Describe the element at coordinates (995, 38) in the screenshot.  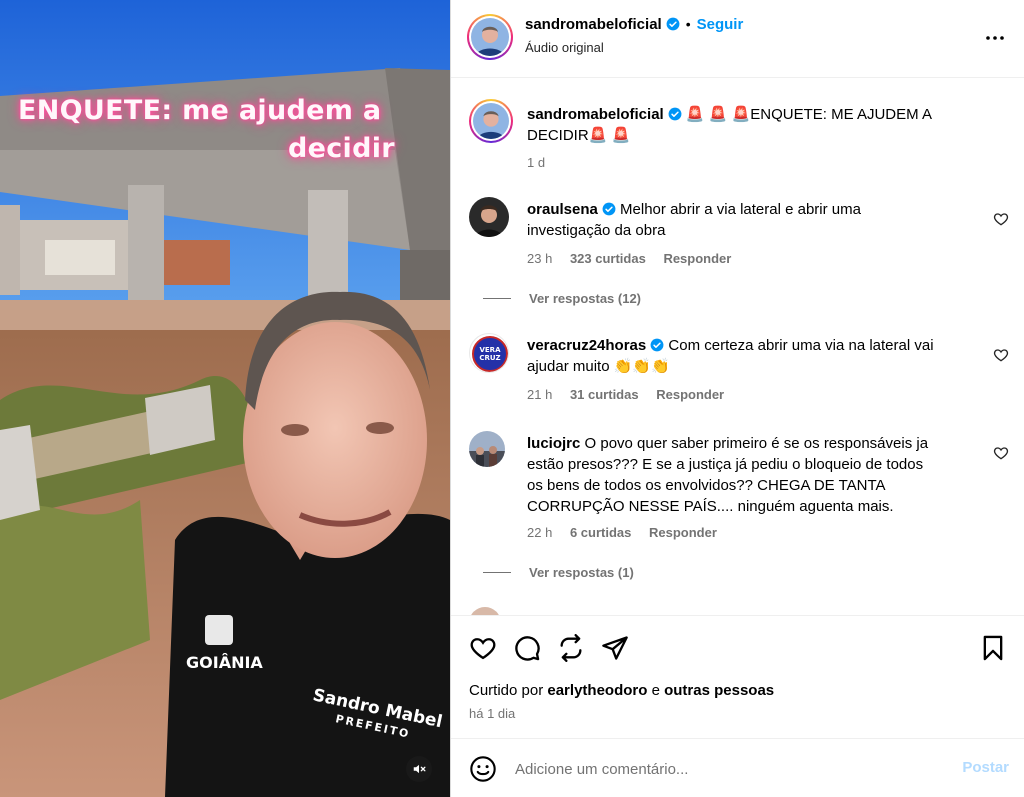
I see `more-options-icon` at that location.